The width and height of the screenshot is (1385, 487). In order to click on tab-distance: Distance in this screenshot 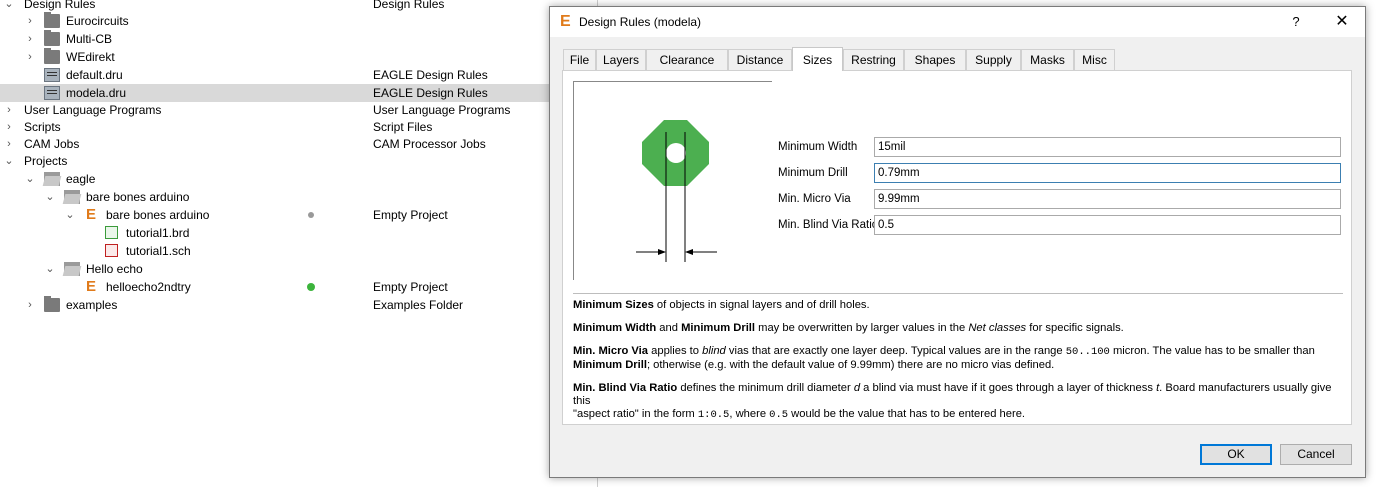, I will do `click(760, 59)`.